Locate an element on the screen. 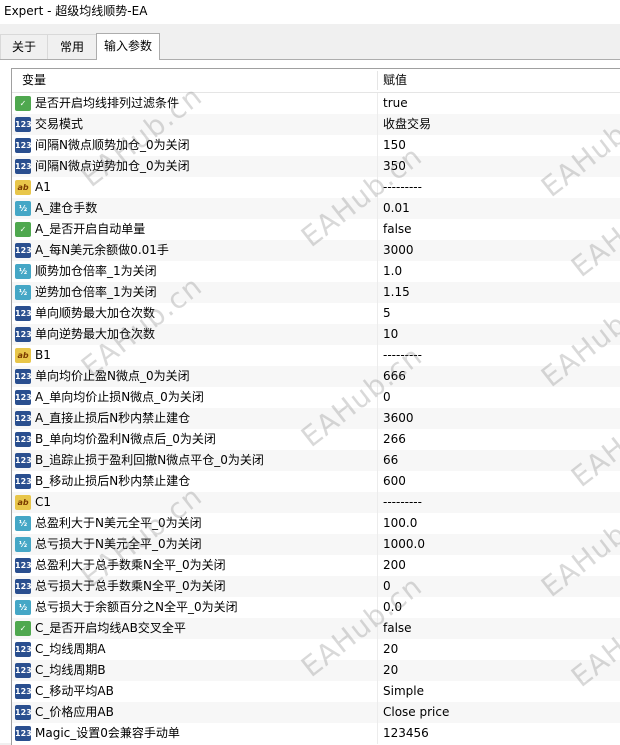 The height and width of the screenshot is (745, 620). parameter-value: 3600 is located at coordinates (398, 418).